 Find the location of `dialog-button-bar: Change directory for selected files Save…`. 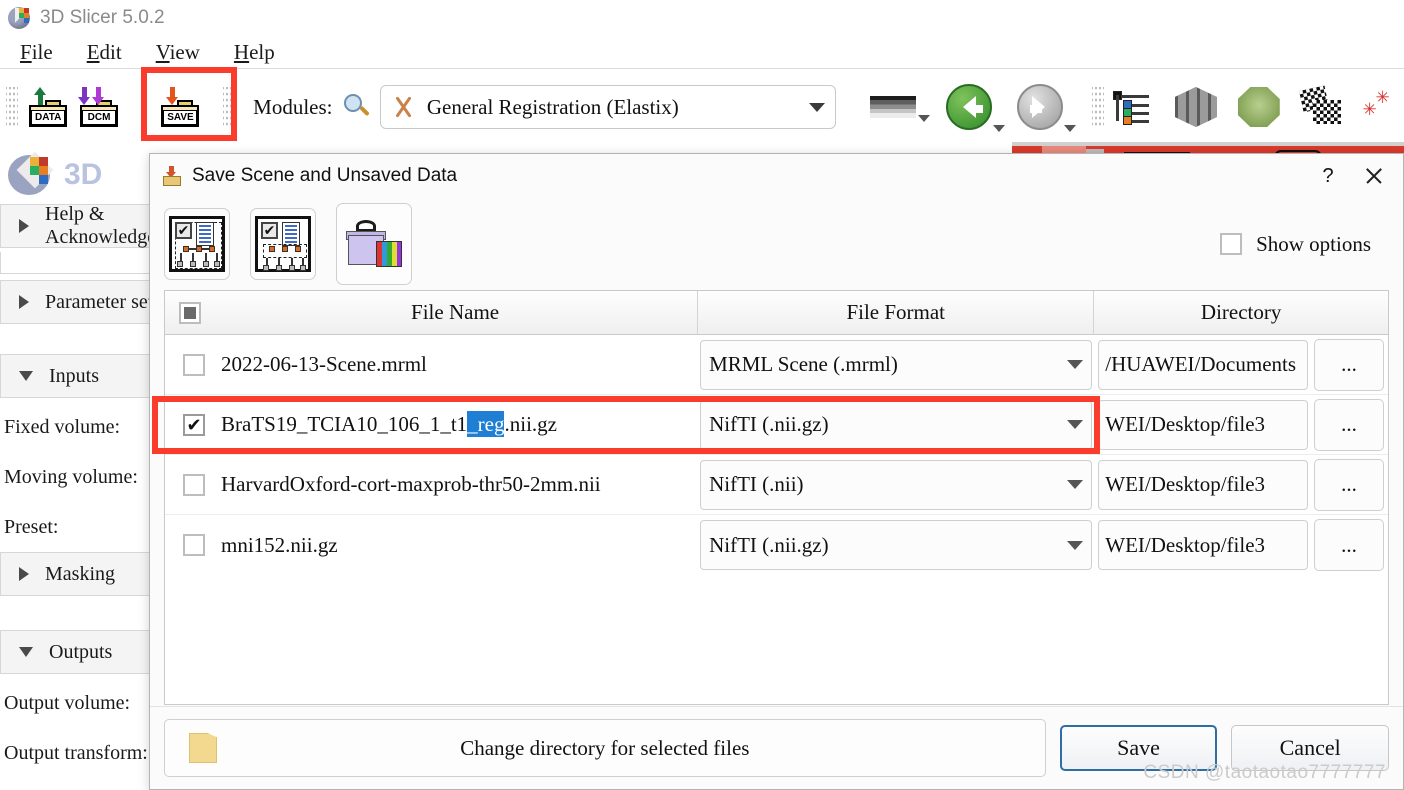

dialog-button-bar: Change directory for selected files Save… is located at coordinates (776, 748).